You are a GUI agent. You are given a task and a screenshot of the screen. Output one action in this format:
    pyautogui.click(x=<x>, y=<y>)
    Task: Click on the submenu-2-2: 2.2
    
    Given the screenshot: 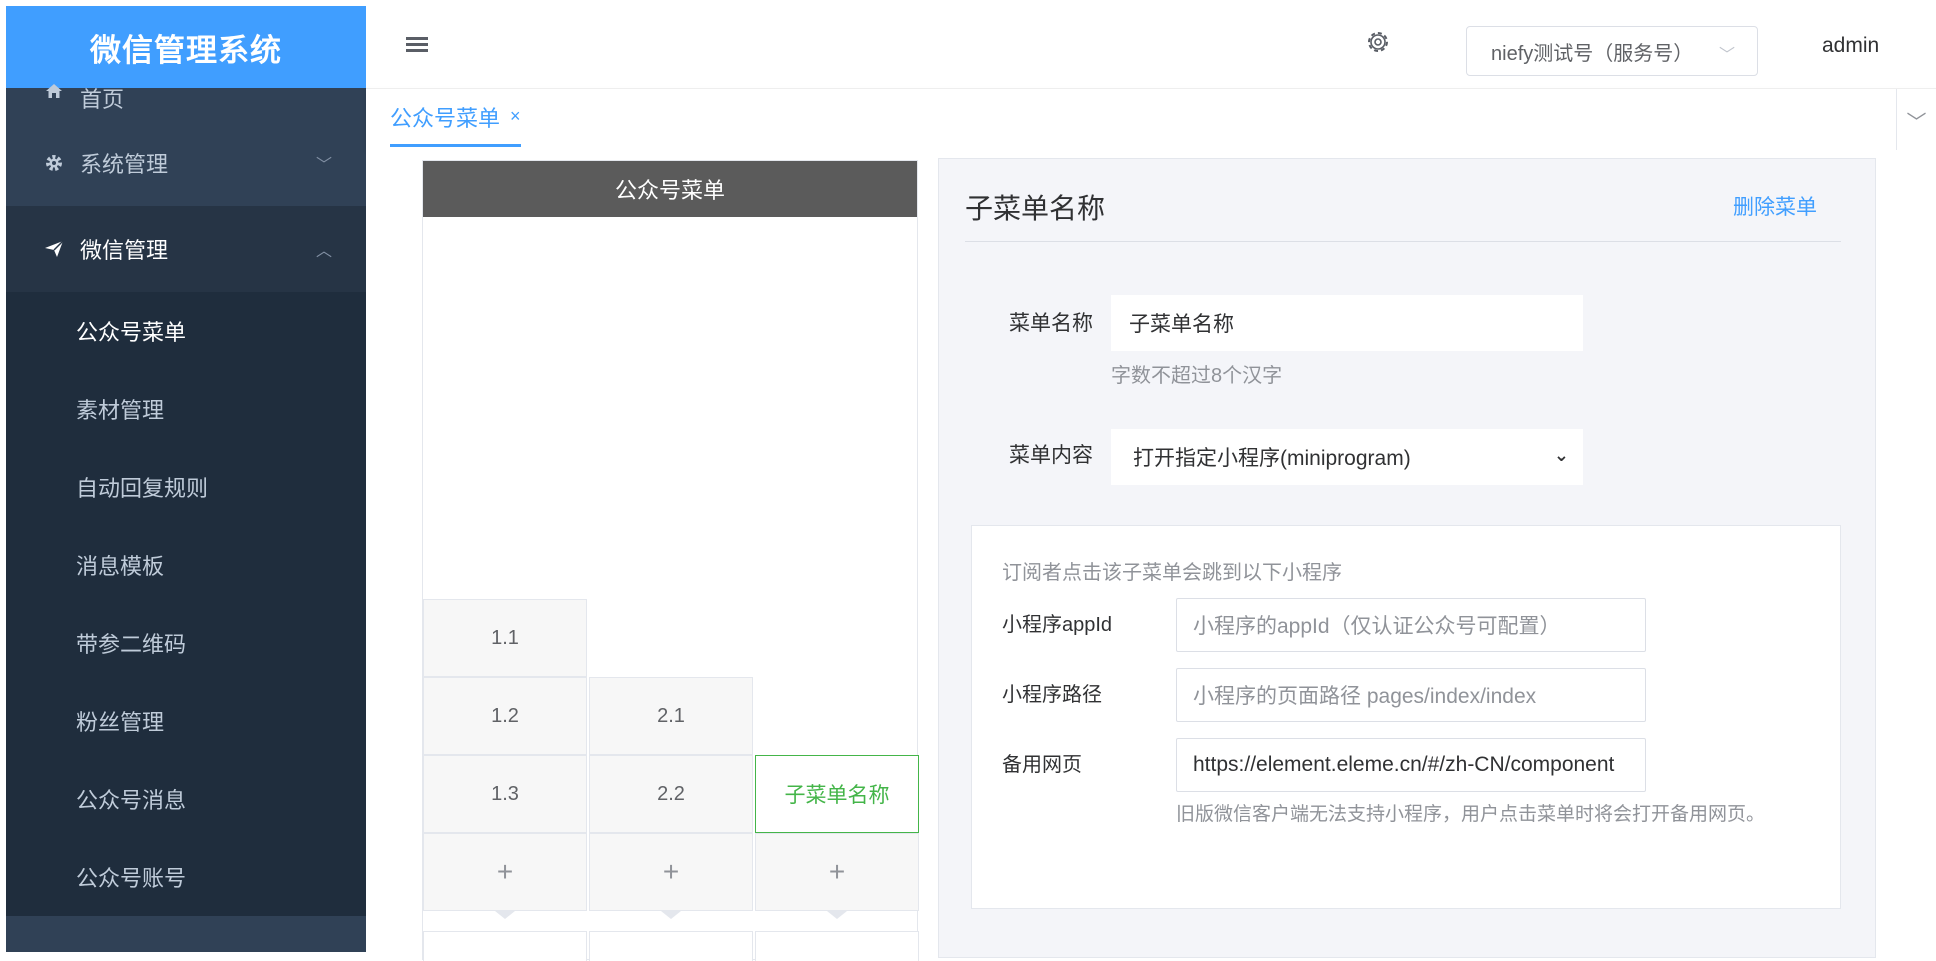 What is the action you would take?
    pyautogui.click(x=671, y=794)
    